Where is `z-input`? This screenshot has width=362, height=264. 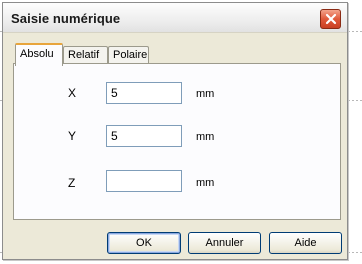 z-input is located at coordinates (144, 181).